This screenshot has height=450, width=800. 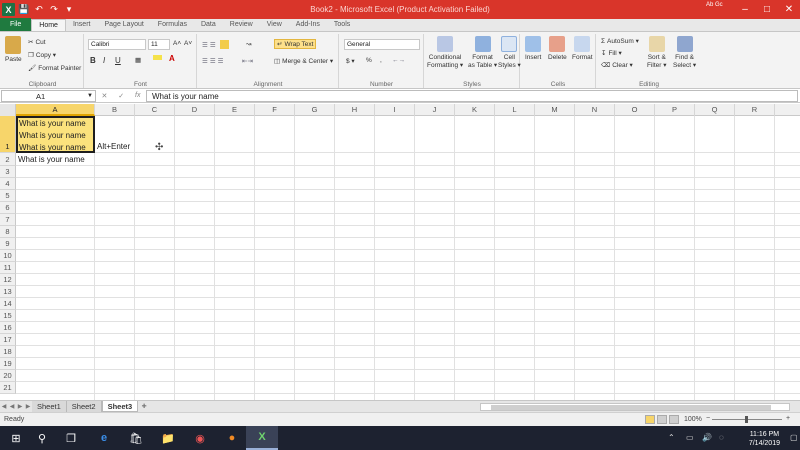 What do you see at coordinates (137, 96) in the screenshot?
I see `insert-function-icon: fx` at bounding box center [137, 96].